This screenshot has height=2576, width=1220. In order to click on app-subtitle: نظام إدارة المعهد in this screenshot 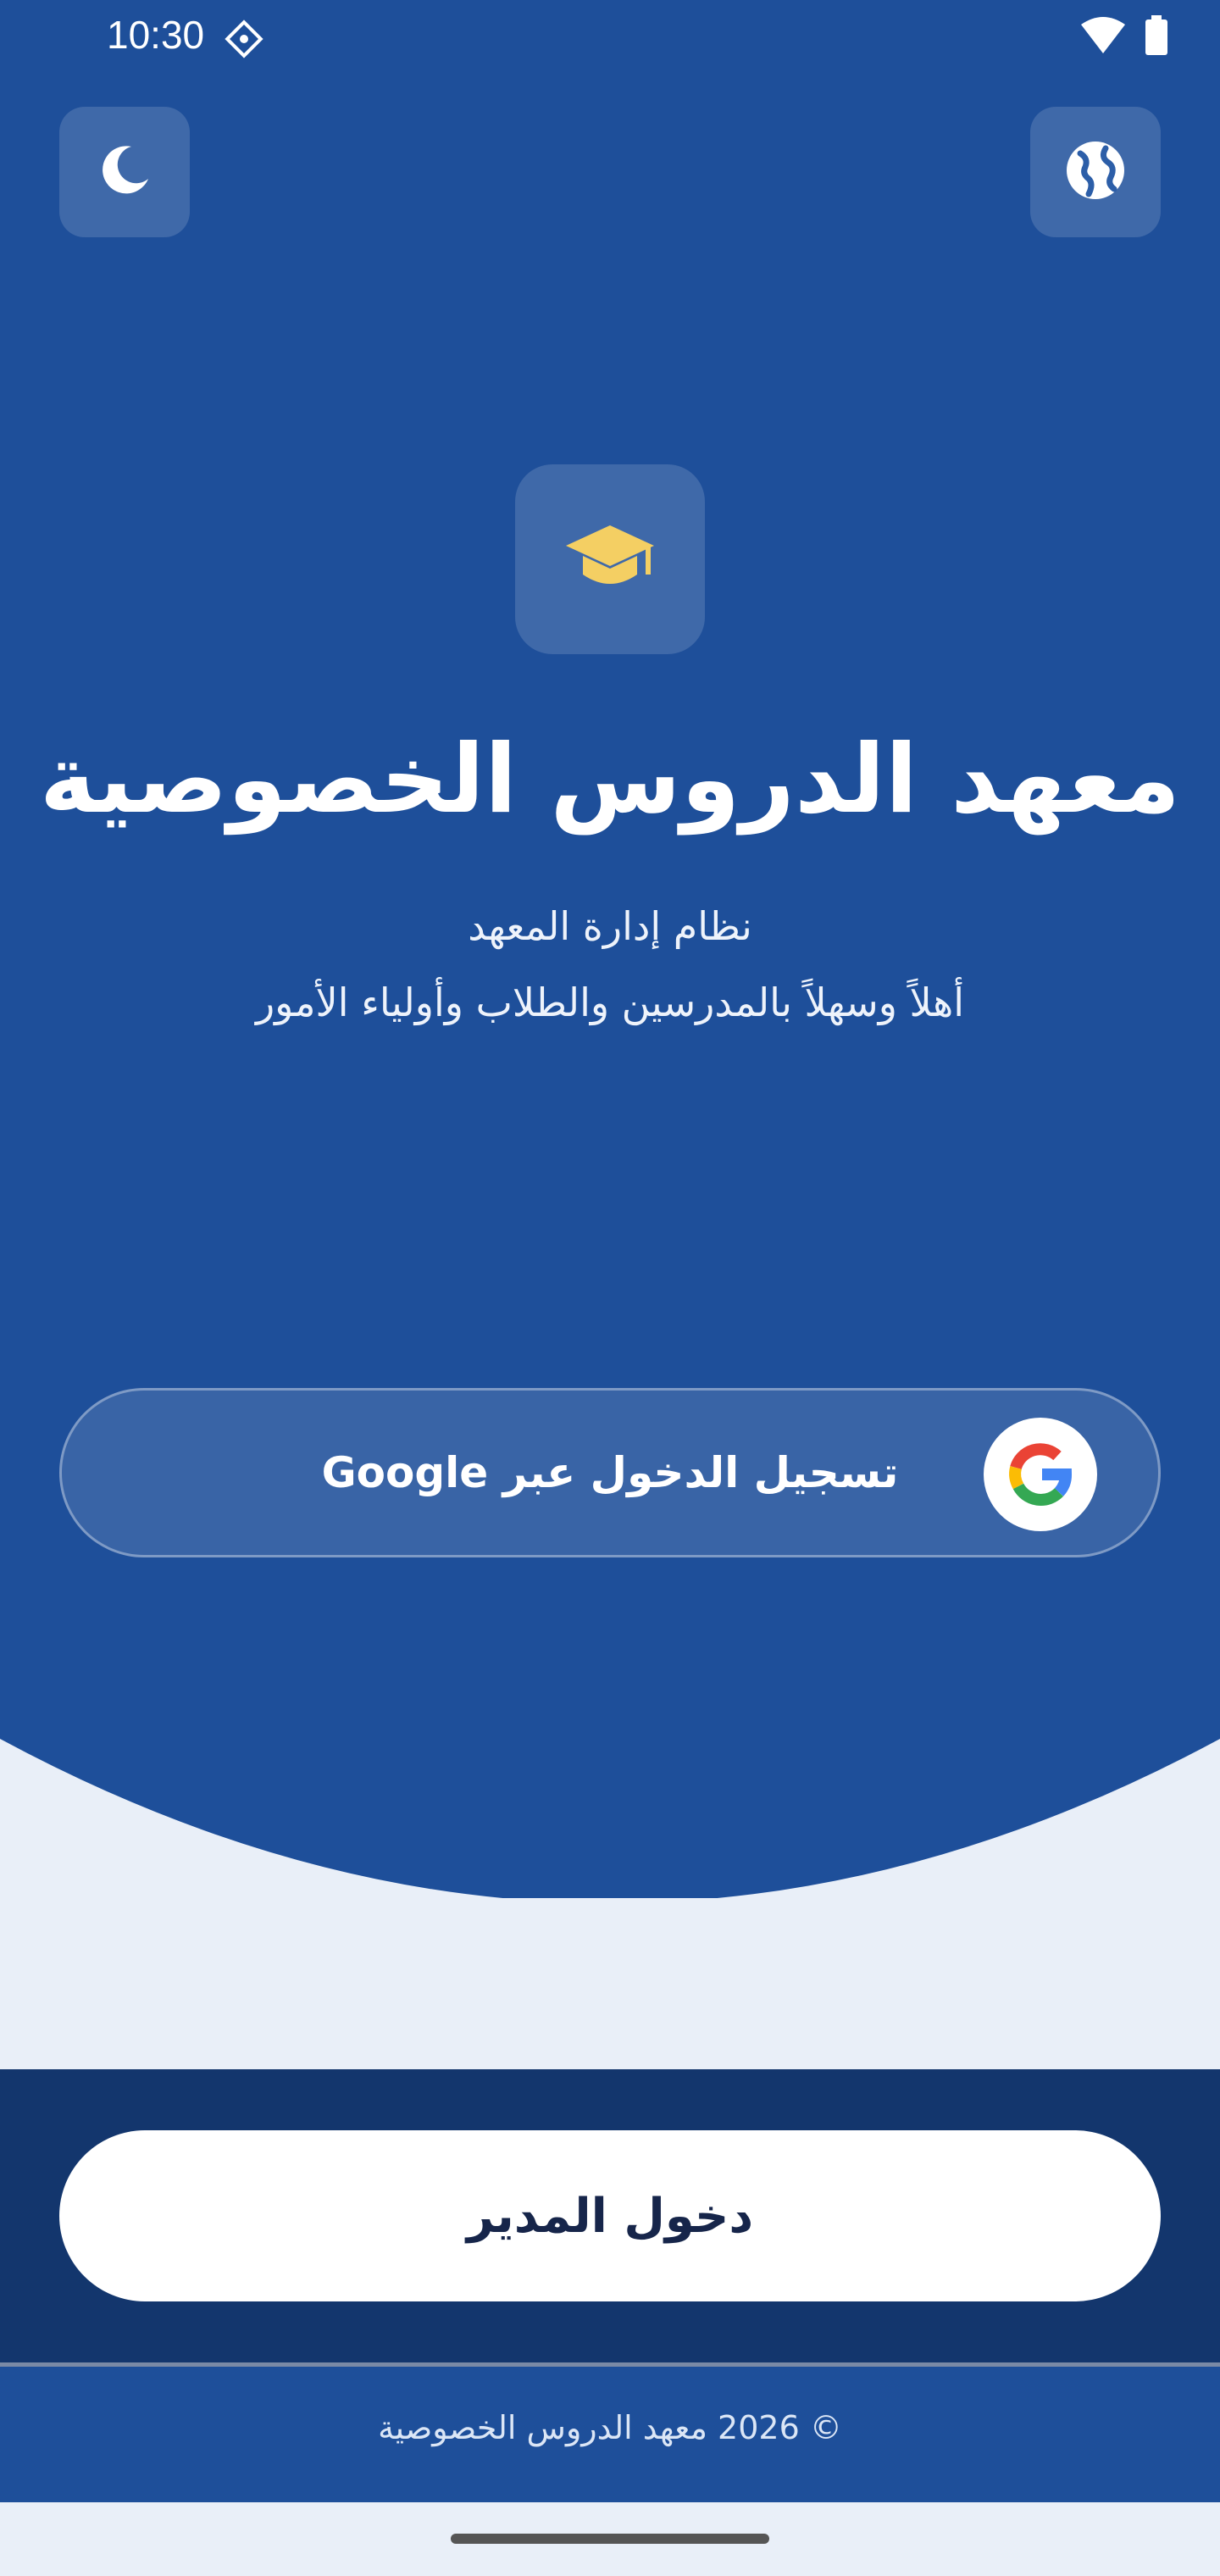, I will do `click(610, 926)`.